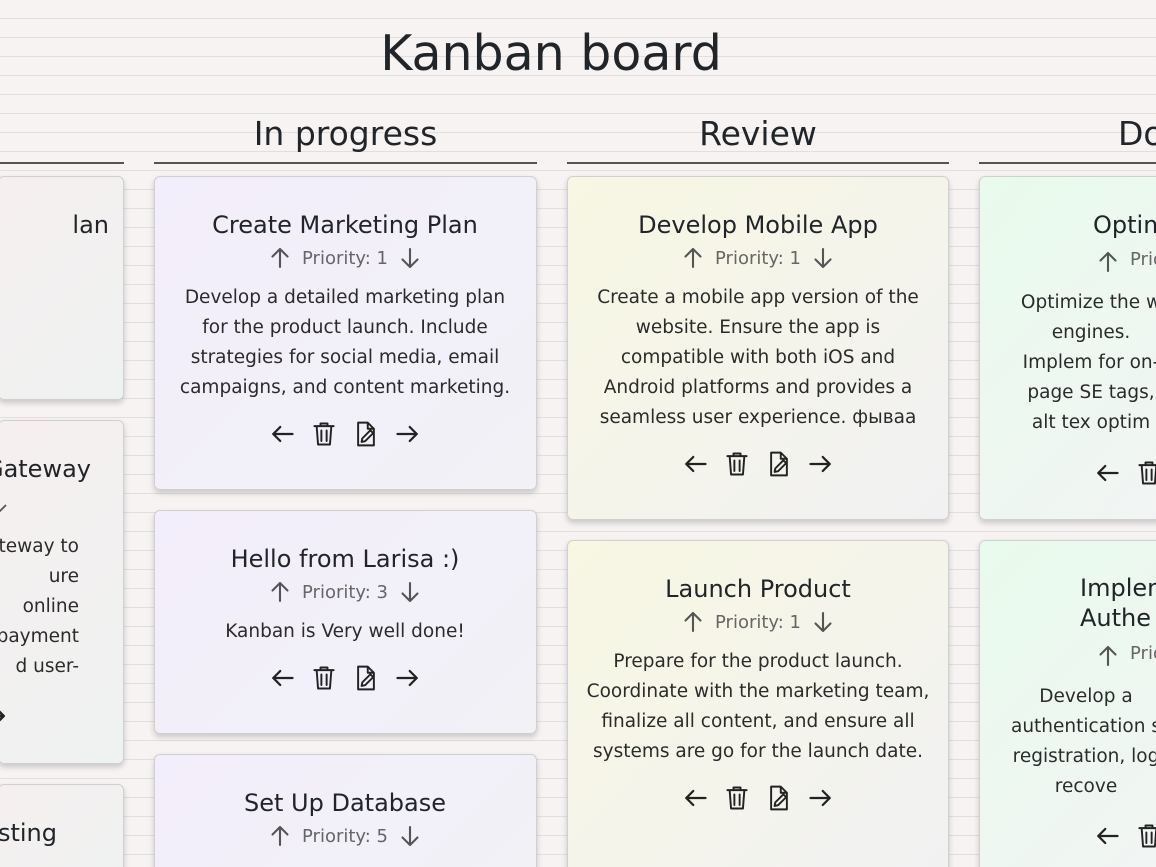 This screenshot has height=867, width=1156. I want to click on task-card: Set Up Database Priority: 5, so click(345, 810).